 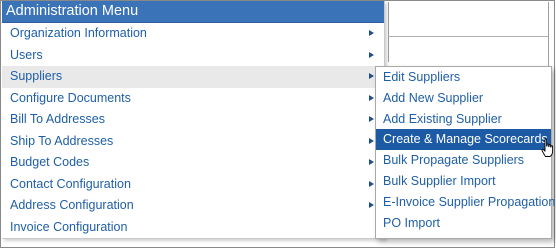 I want to click on submenu-item-add-new-supplier: Add New Supplier, so click(x=463, y=98).